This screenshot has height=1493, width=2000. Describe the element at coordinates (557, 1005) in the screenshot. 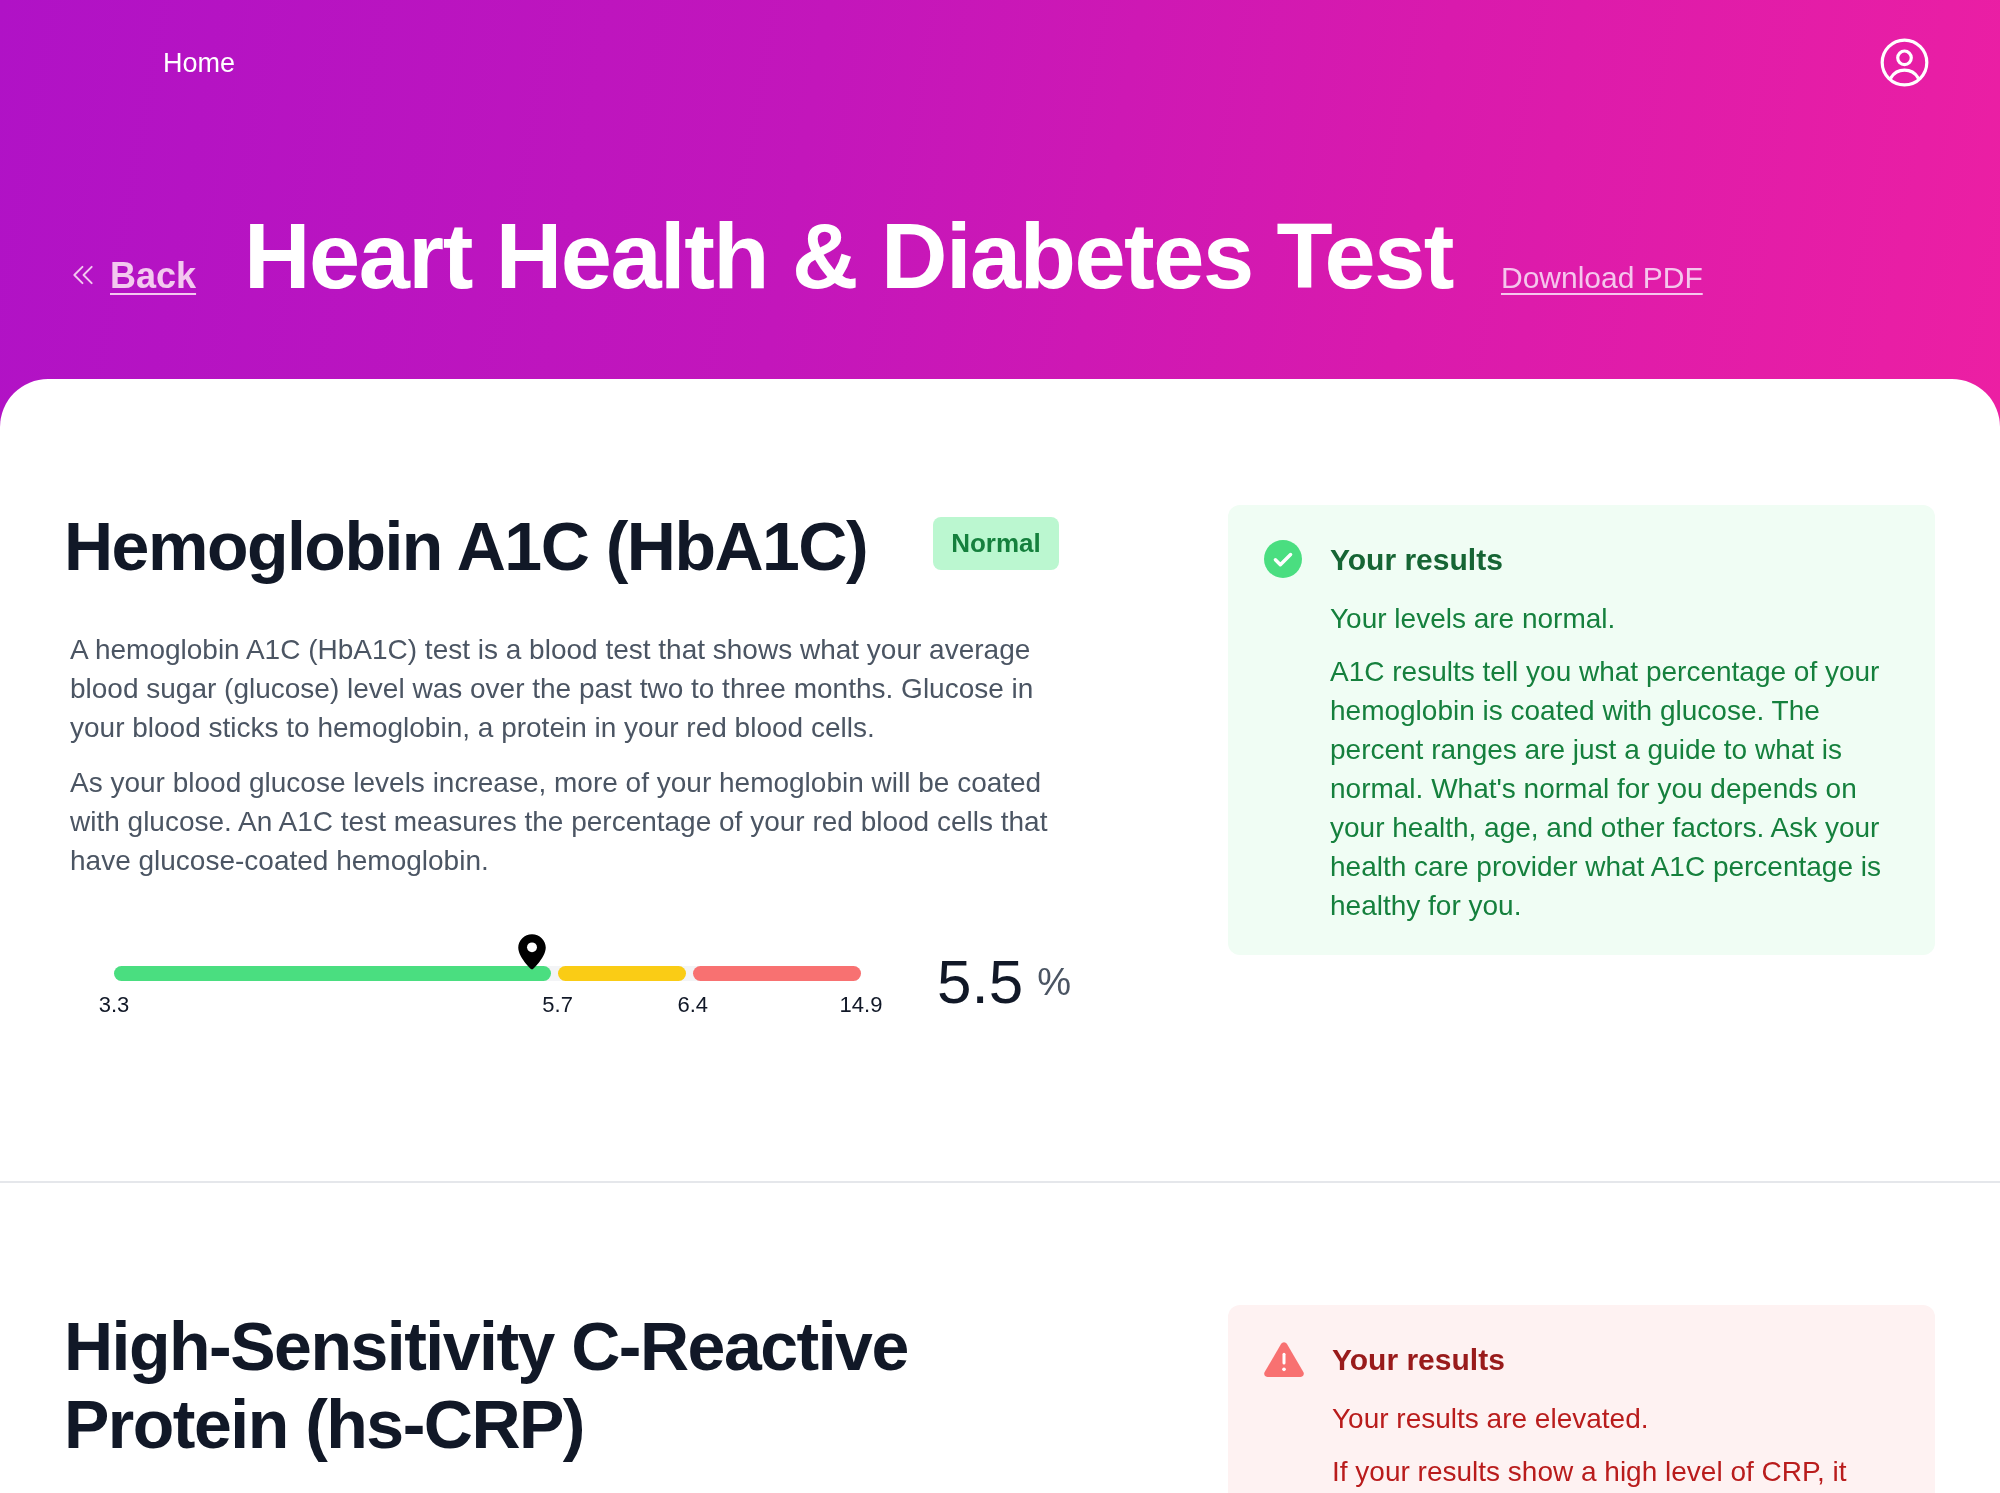

I see `range-tick-label: 5.7` at that location.